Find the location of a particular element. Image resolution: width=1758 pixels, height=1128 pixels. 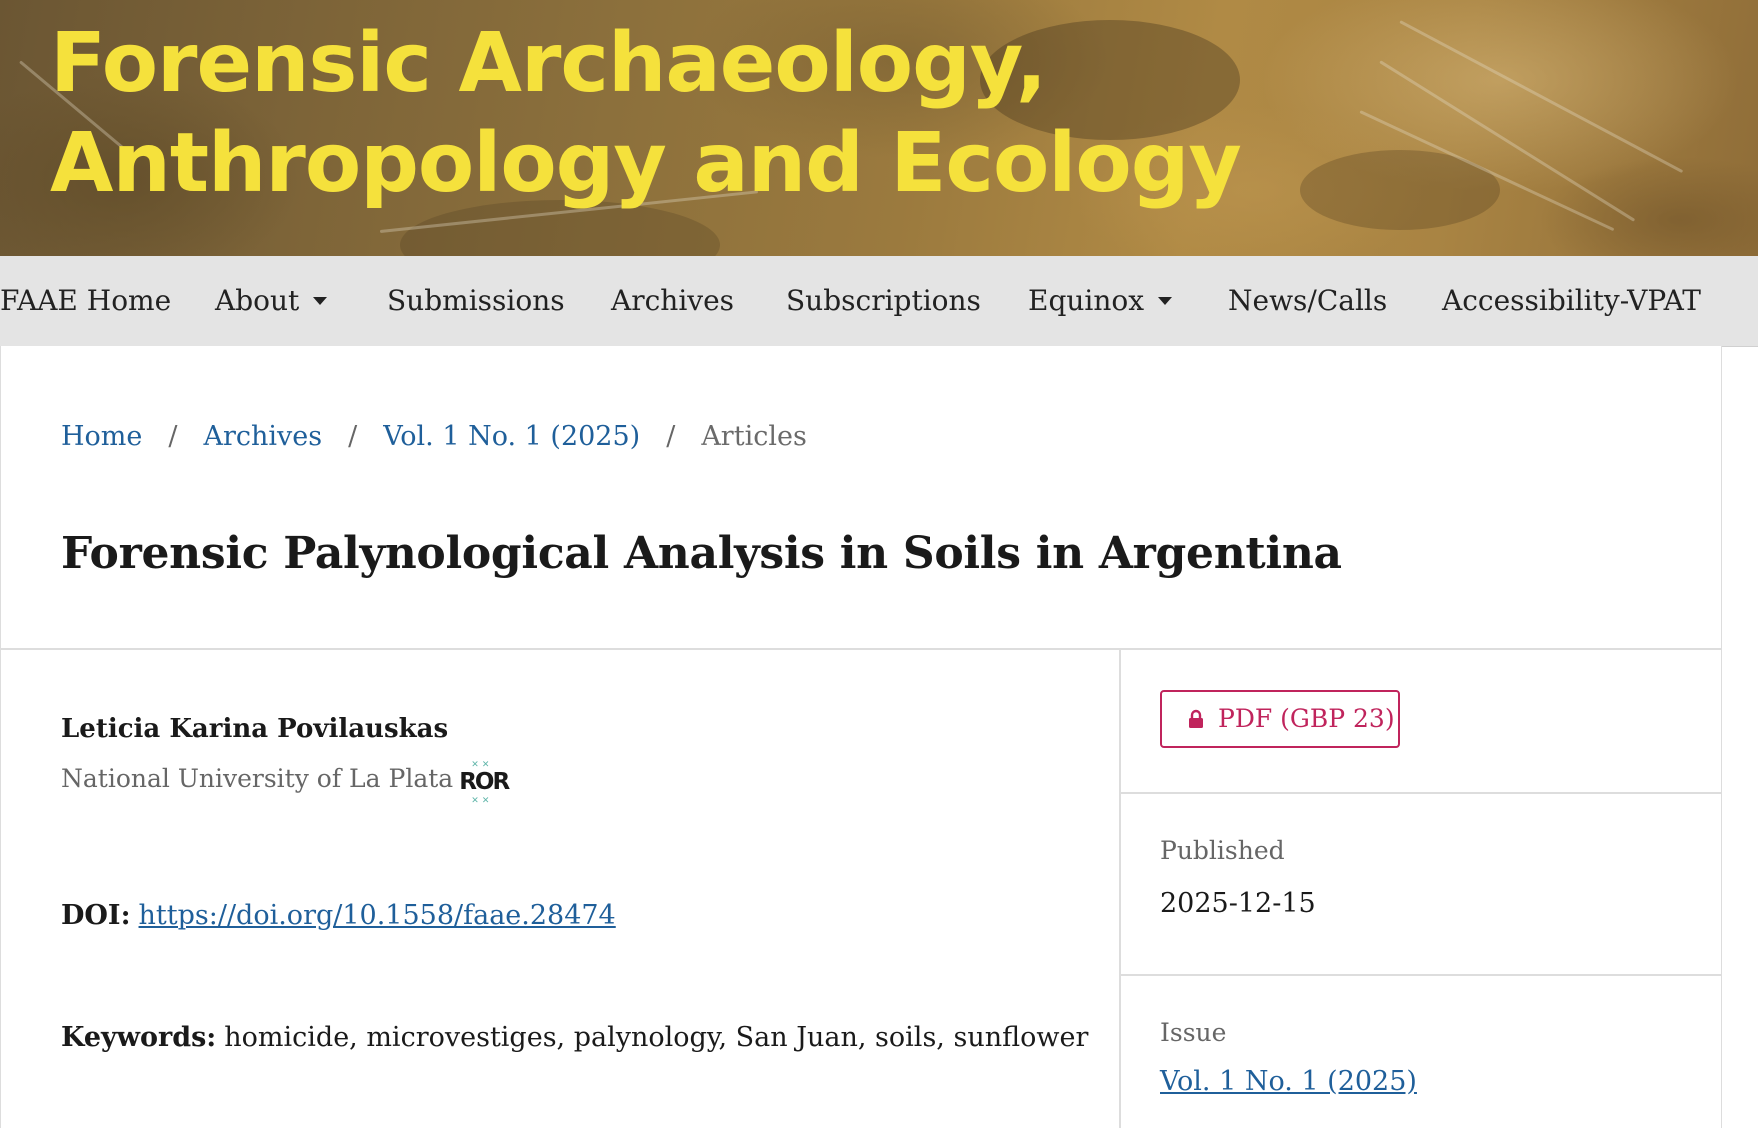

column-divider is located at coordinates (1120, 888).